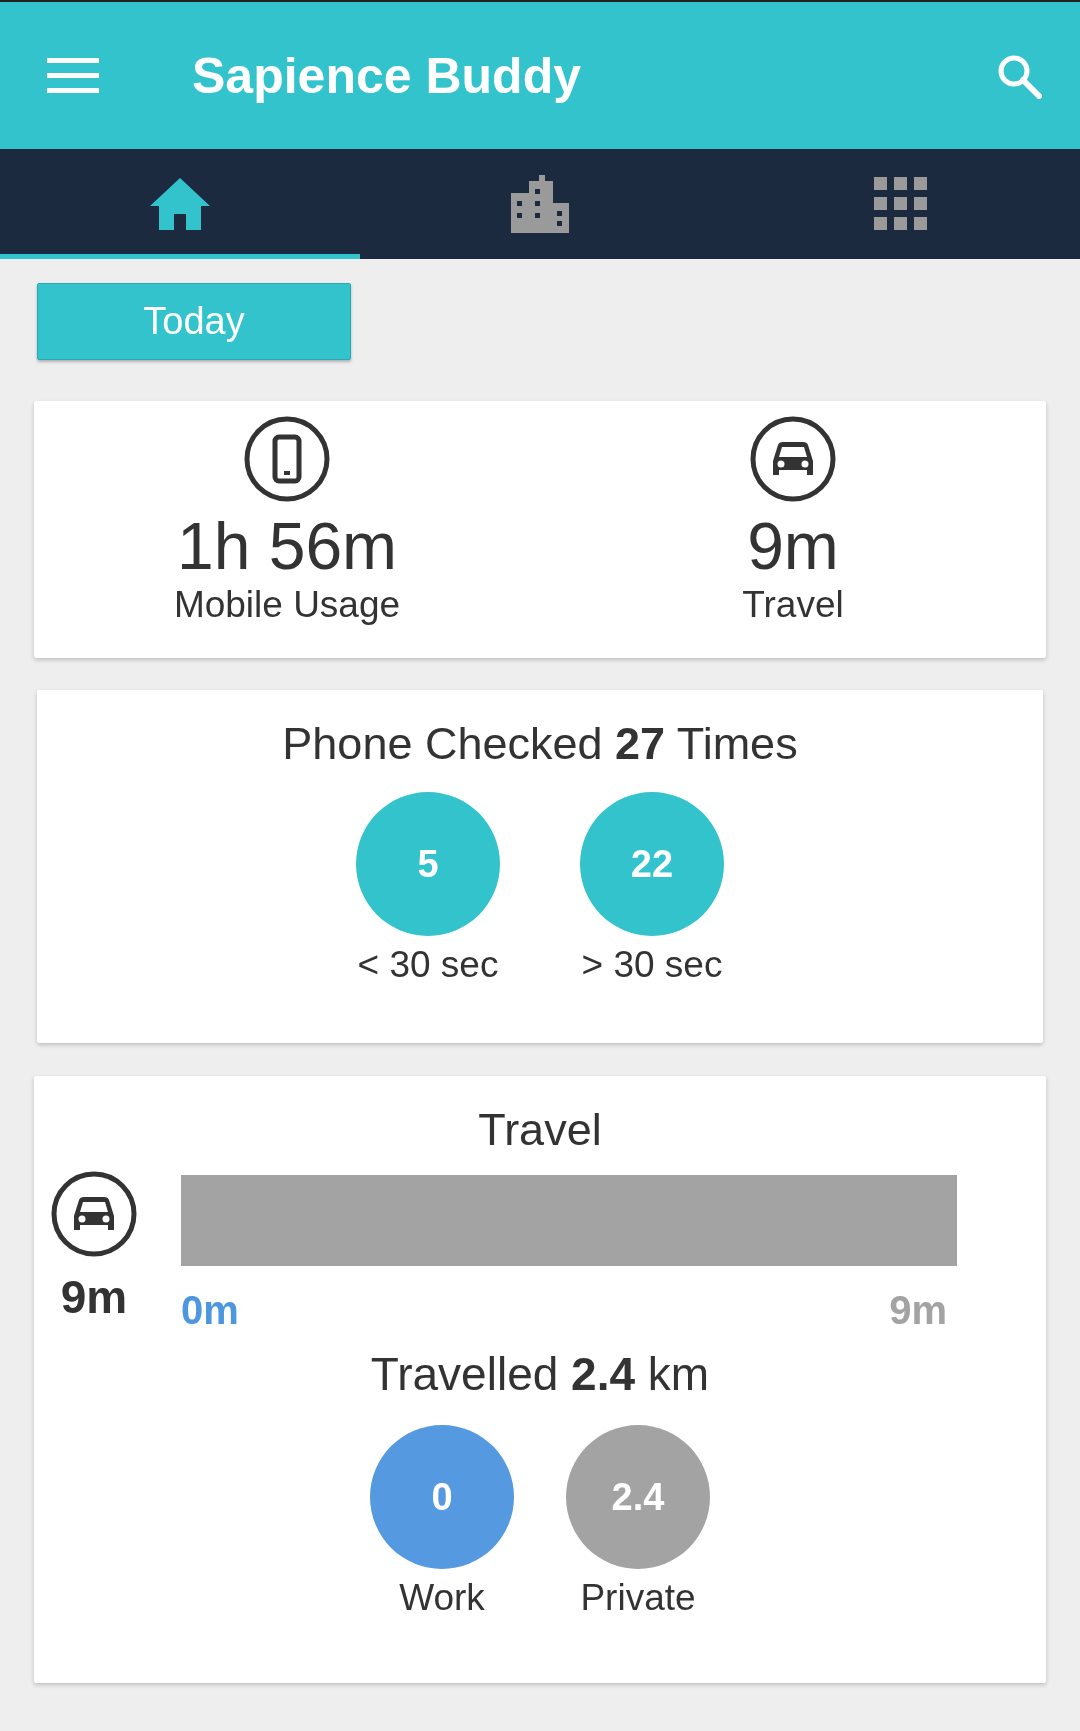  What do you see at coordinates (442, 1598) in the screenshot?
I see `split-label: Work` at bounding box center [442, 1598].